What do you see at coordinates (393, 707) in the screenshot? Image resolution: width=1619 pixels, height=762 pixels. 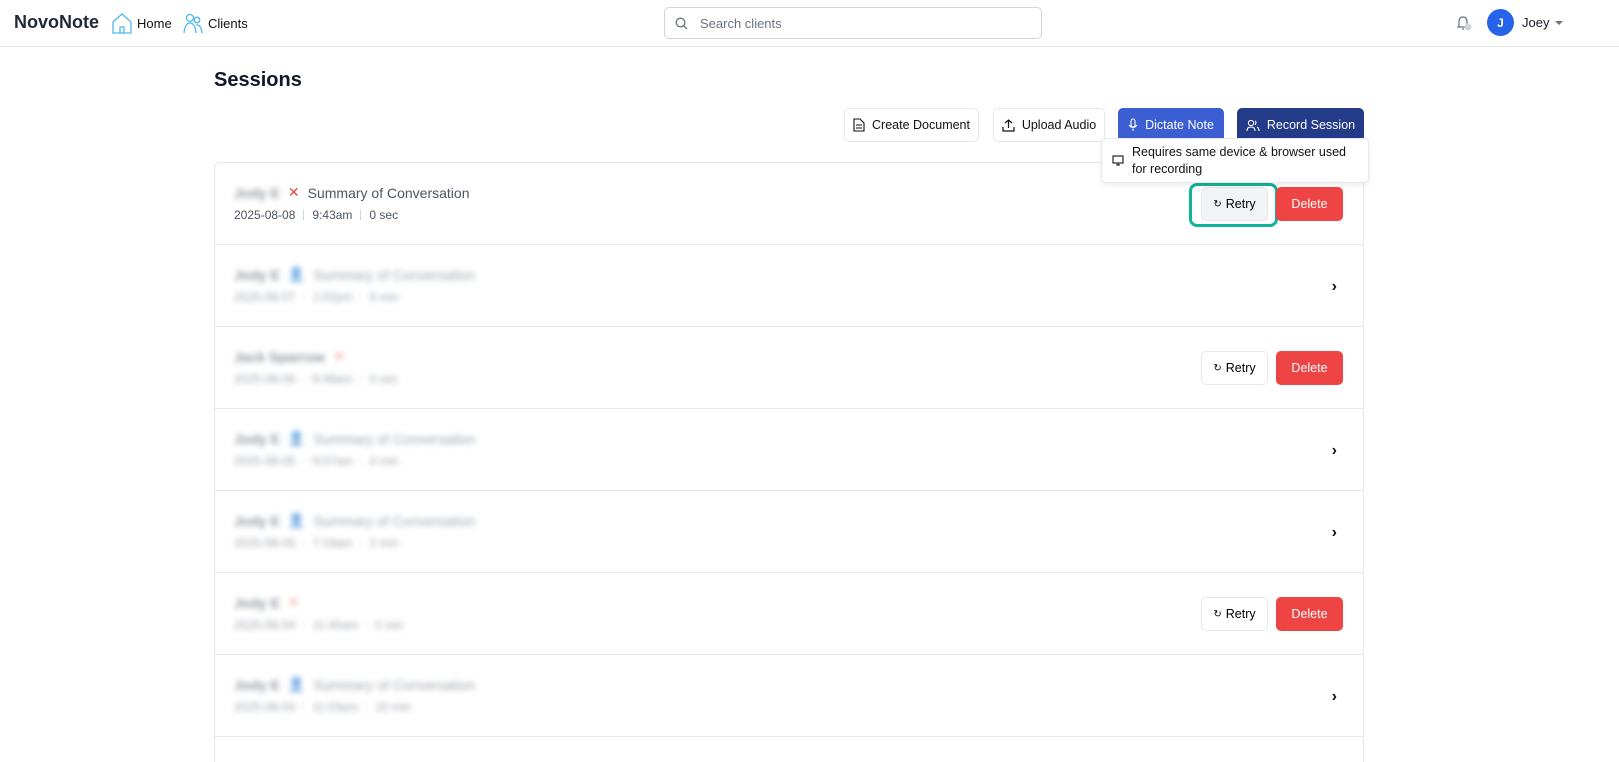 I see `session-duration: 10 min` at bounding box center [393, 707].